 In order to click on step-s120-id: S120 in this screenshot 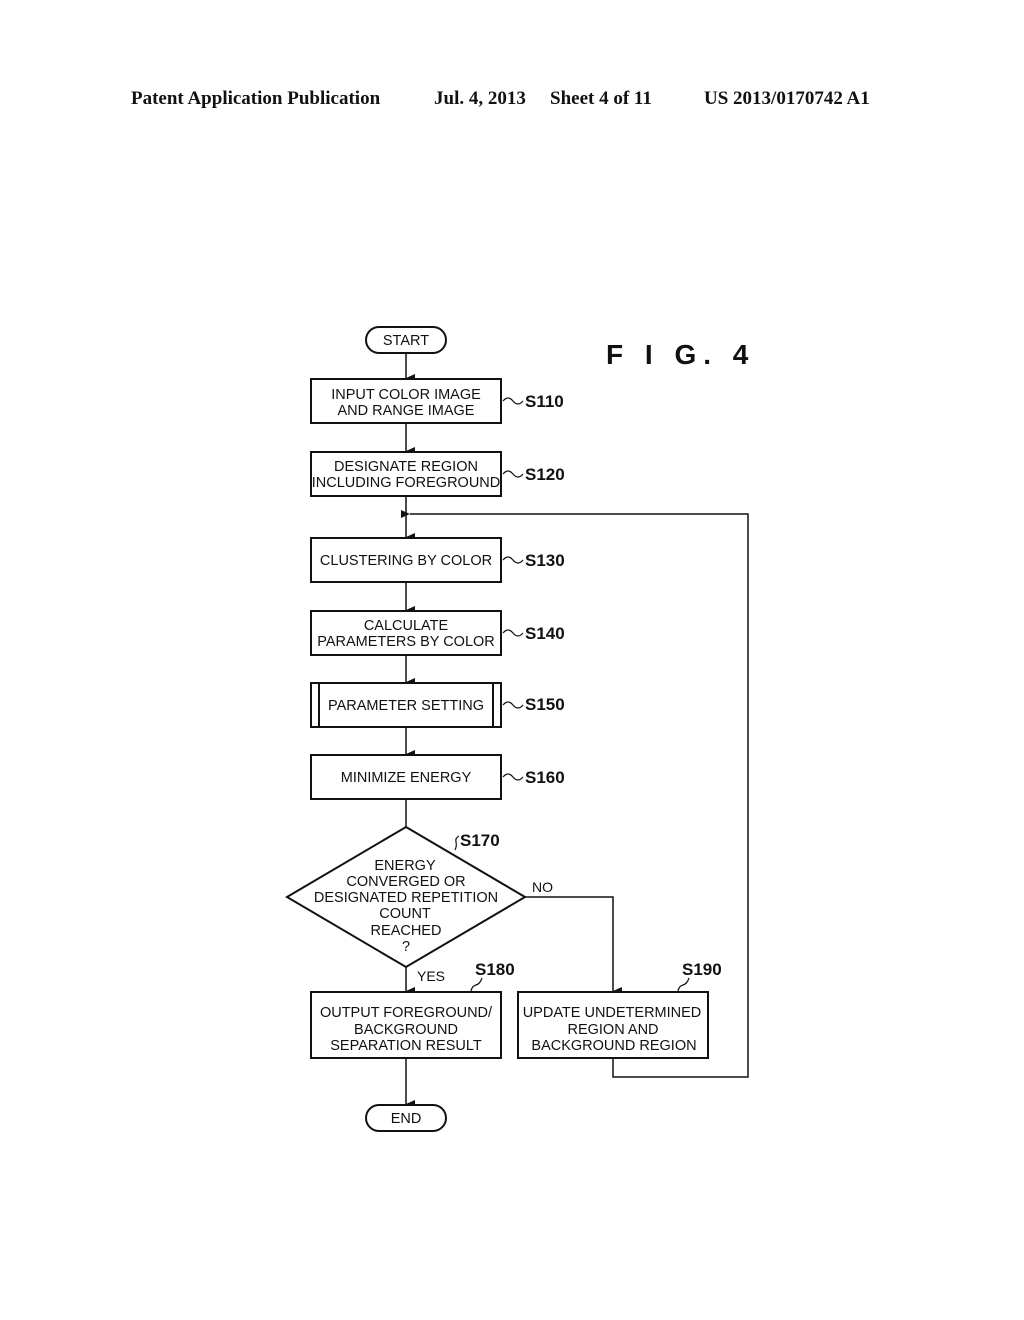, I will do `click(545, 474)`.